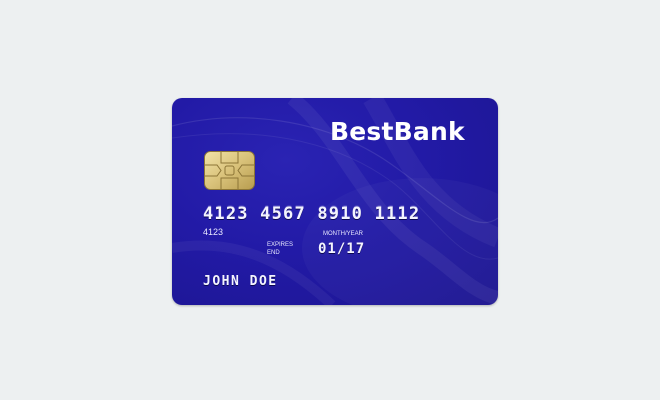 This screenshot has height=400, width=660. I want to click on expires-label-line1: EXPIRES, so click(280, 245).